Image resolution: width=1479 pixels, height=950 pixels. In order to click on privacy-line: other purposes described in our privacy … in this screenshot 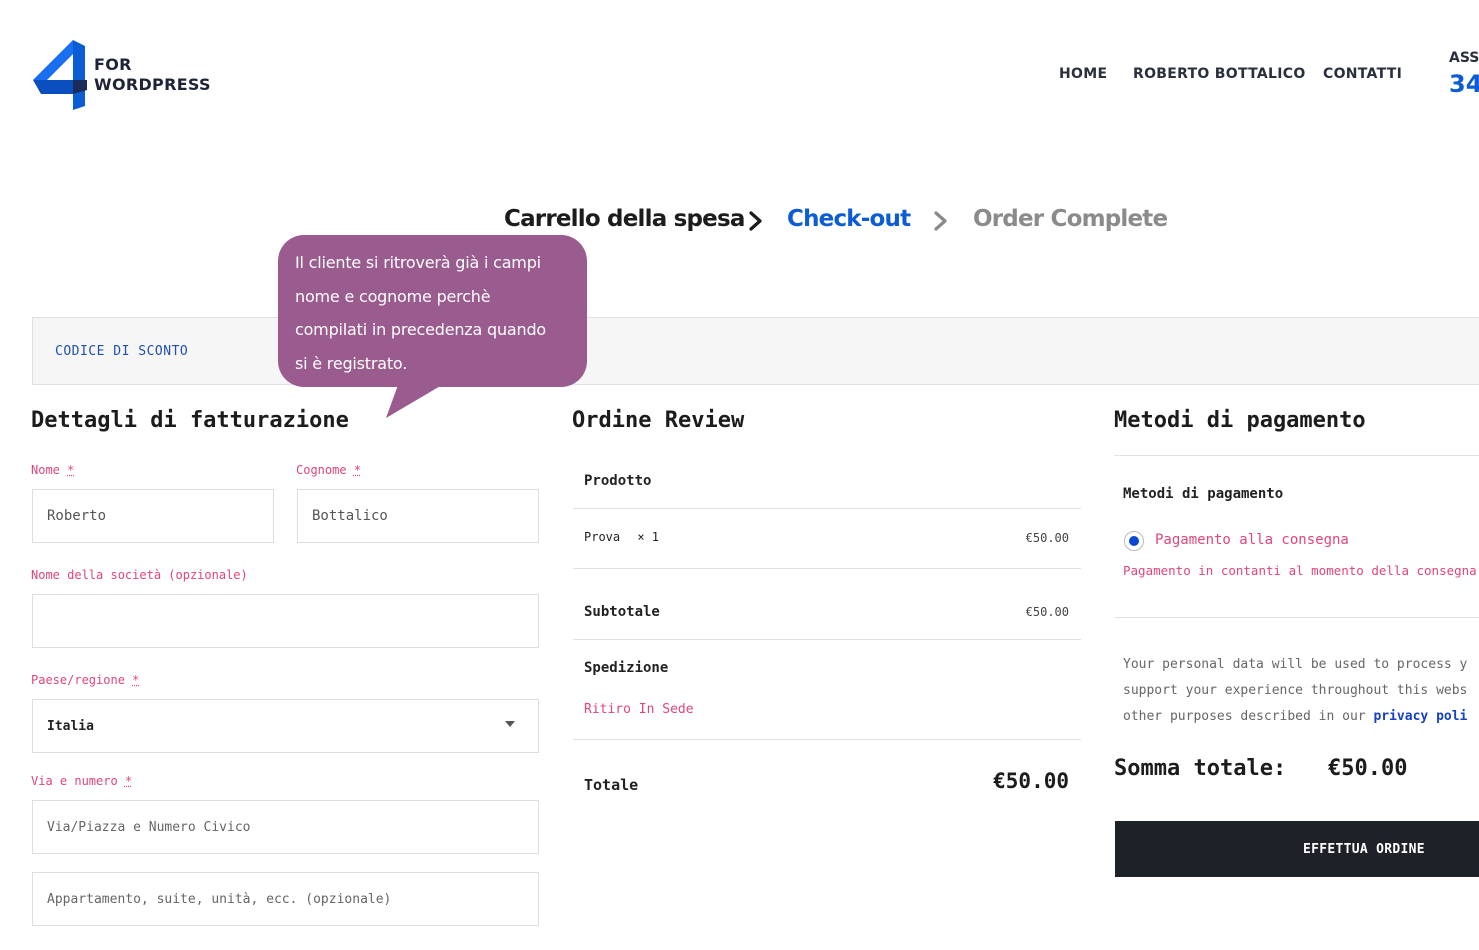, I will do `click(1301, 717)`.